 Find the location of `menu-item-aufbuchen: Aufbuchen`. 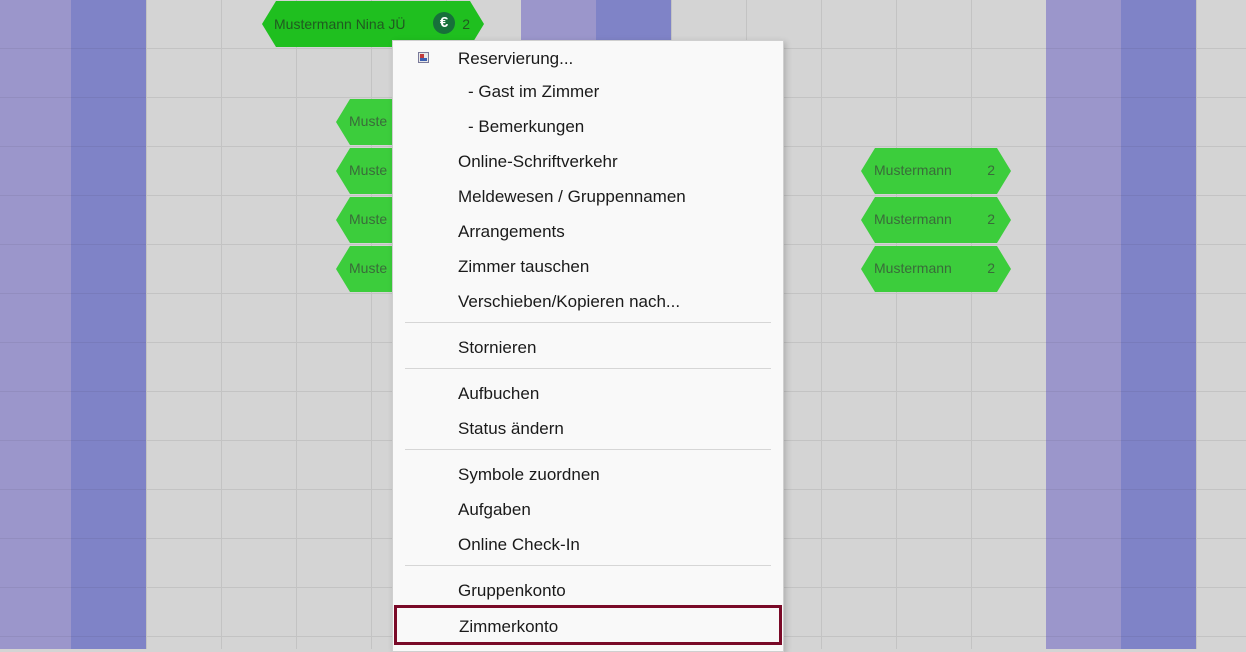

menu-item-aufbuchen: Aufbuchen is located at coordinates (588, 393).